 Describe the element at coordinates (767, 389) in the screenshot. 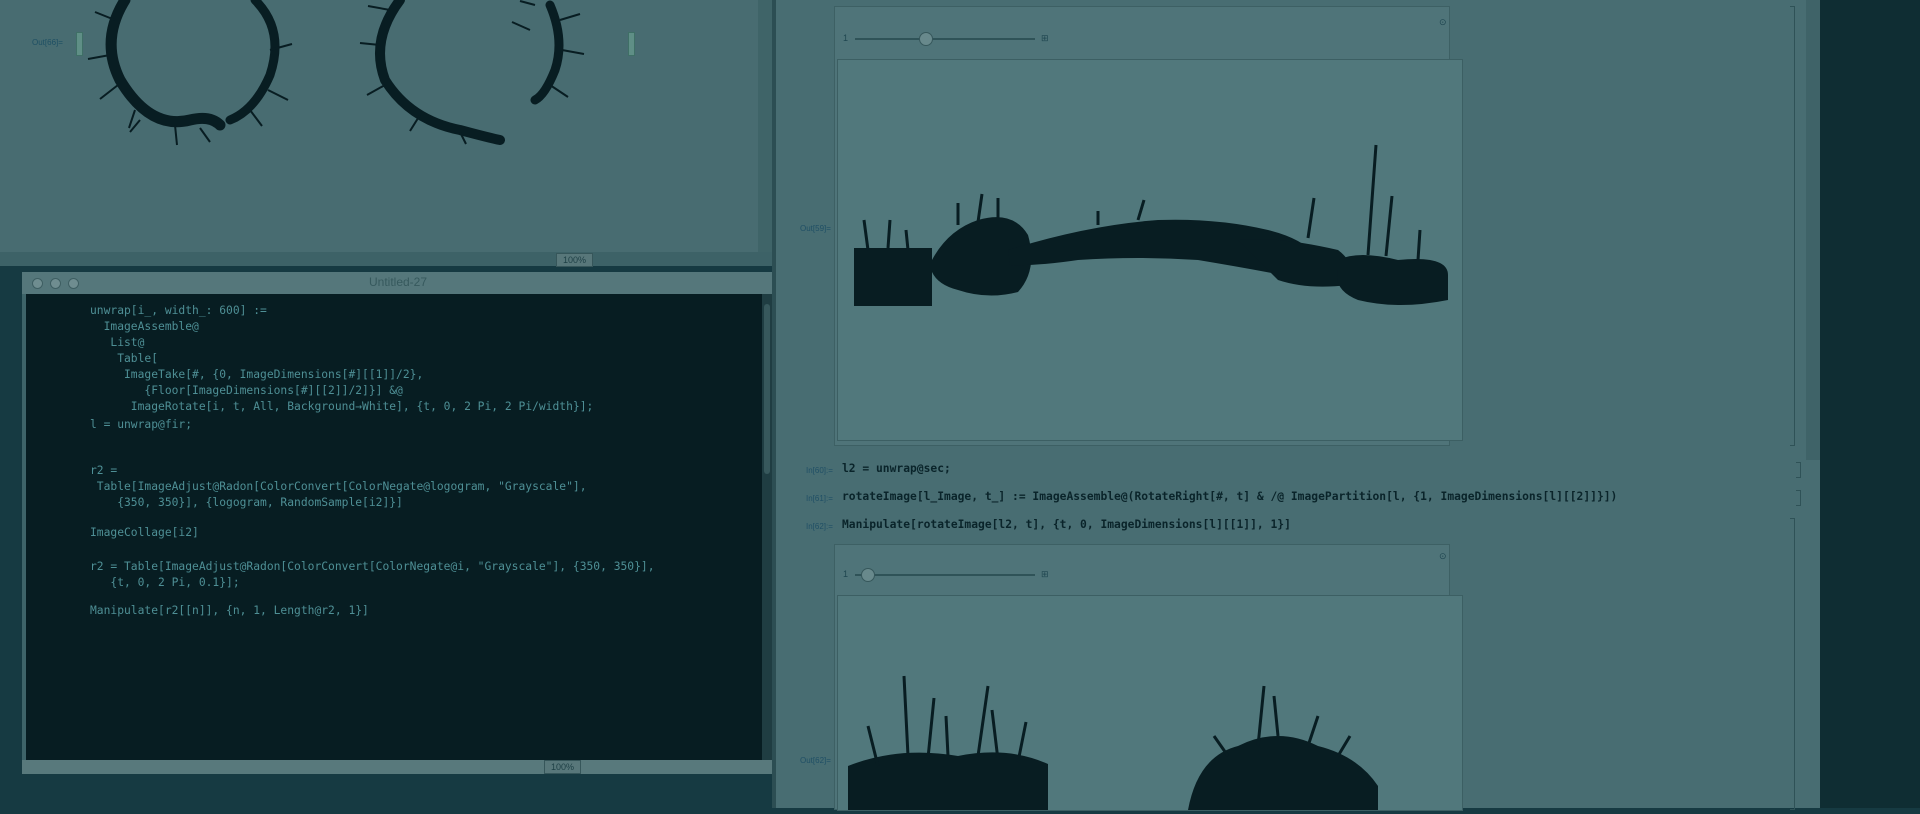

I see `scrollbar-thumb` at that location.